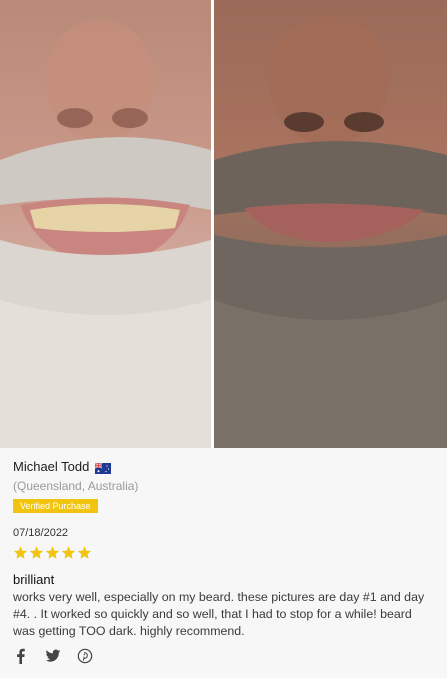 This screenshot has width=447, height=678. Describe the element at coordinates (85, 656) in the screenshot. I see `pinterest-icon` at that location.